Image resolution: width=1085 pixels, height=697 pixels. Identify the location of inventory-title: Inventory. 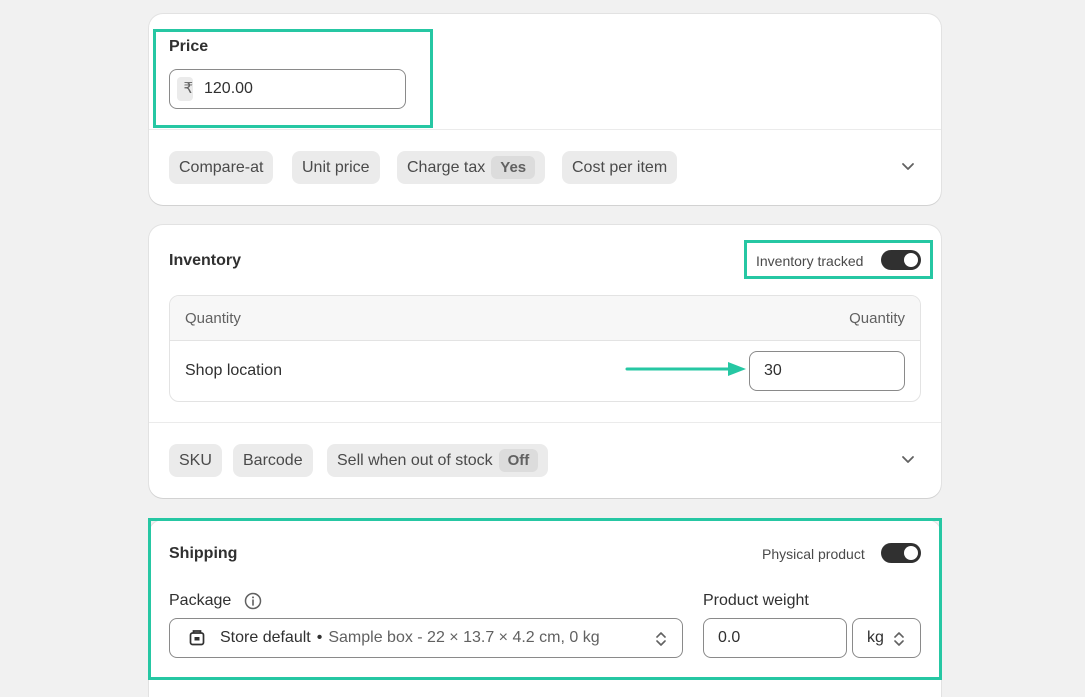
(205, 260).